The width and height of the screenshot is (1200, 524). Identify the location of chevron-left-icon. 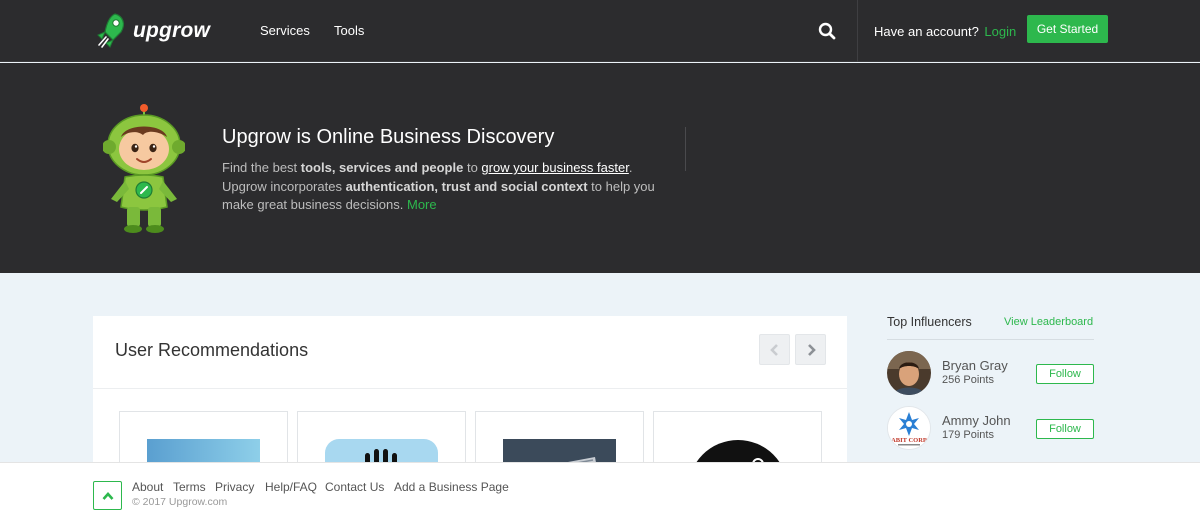
(774, 350).